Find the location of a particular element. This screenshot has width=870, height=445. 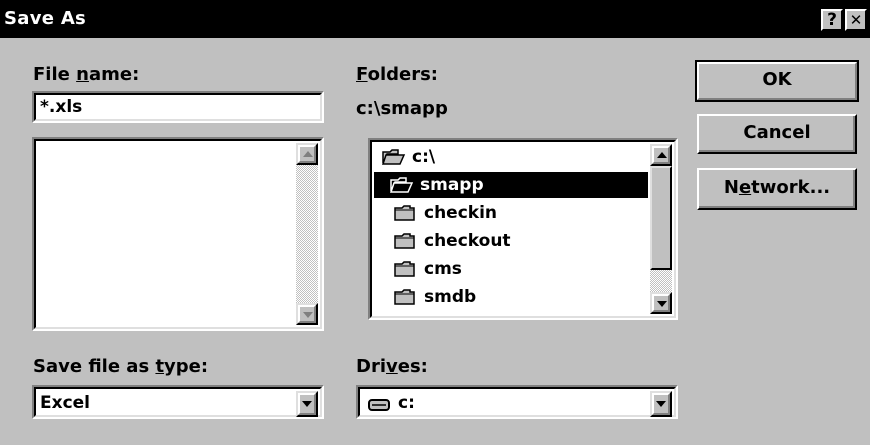

drives-label: Drives: is located at coordinates (392, 366).